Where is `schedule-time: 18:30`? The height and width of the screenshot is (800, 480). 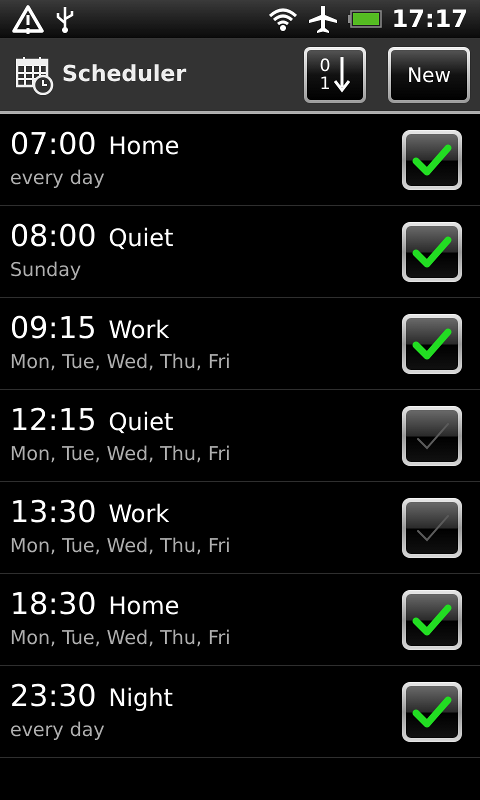
schedule-time: 18:30 is located at coordinates (53, 605).